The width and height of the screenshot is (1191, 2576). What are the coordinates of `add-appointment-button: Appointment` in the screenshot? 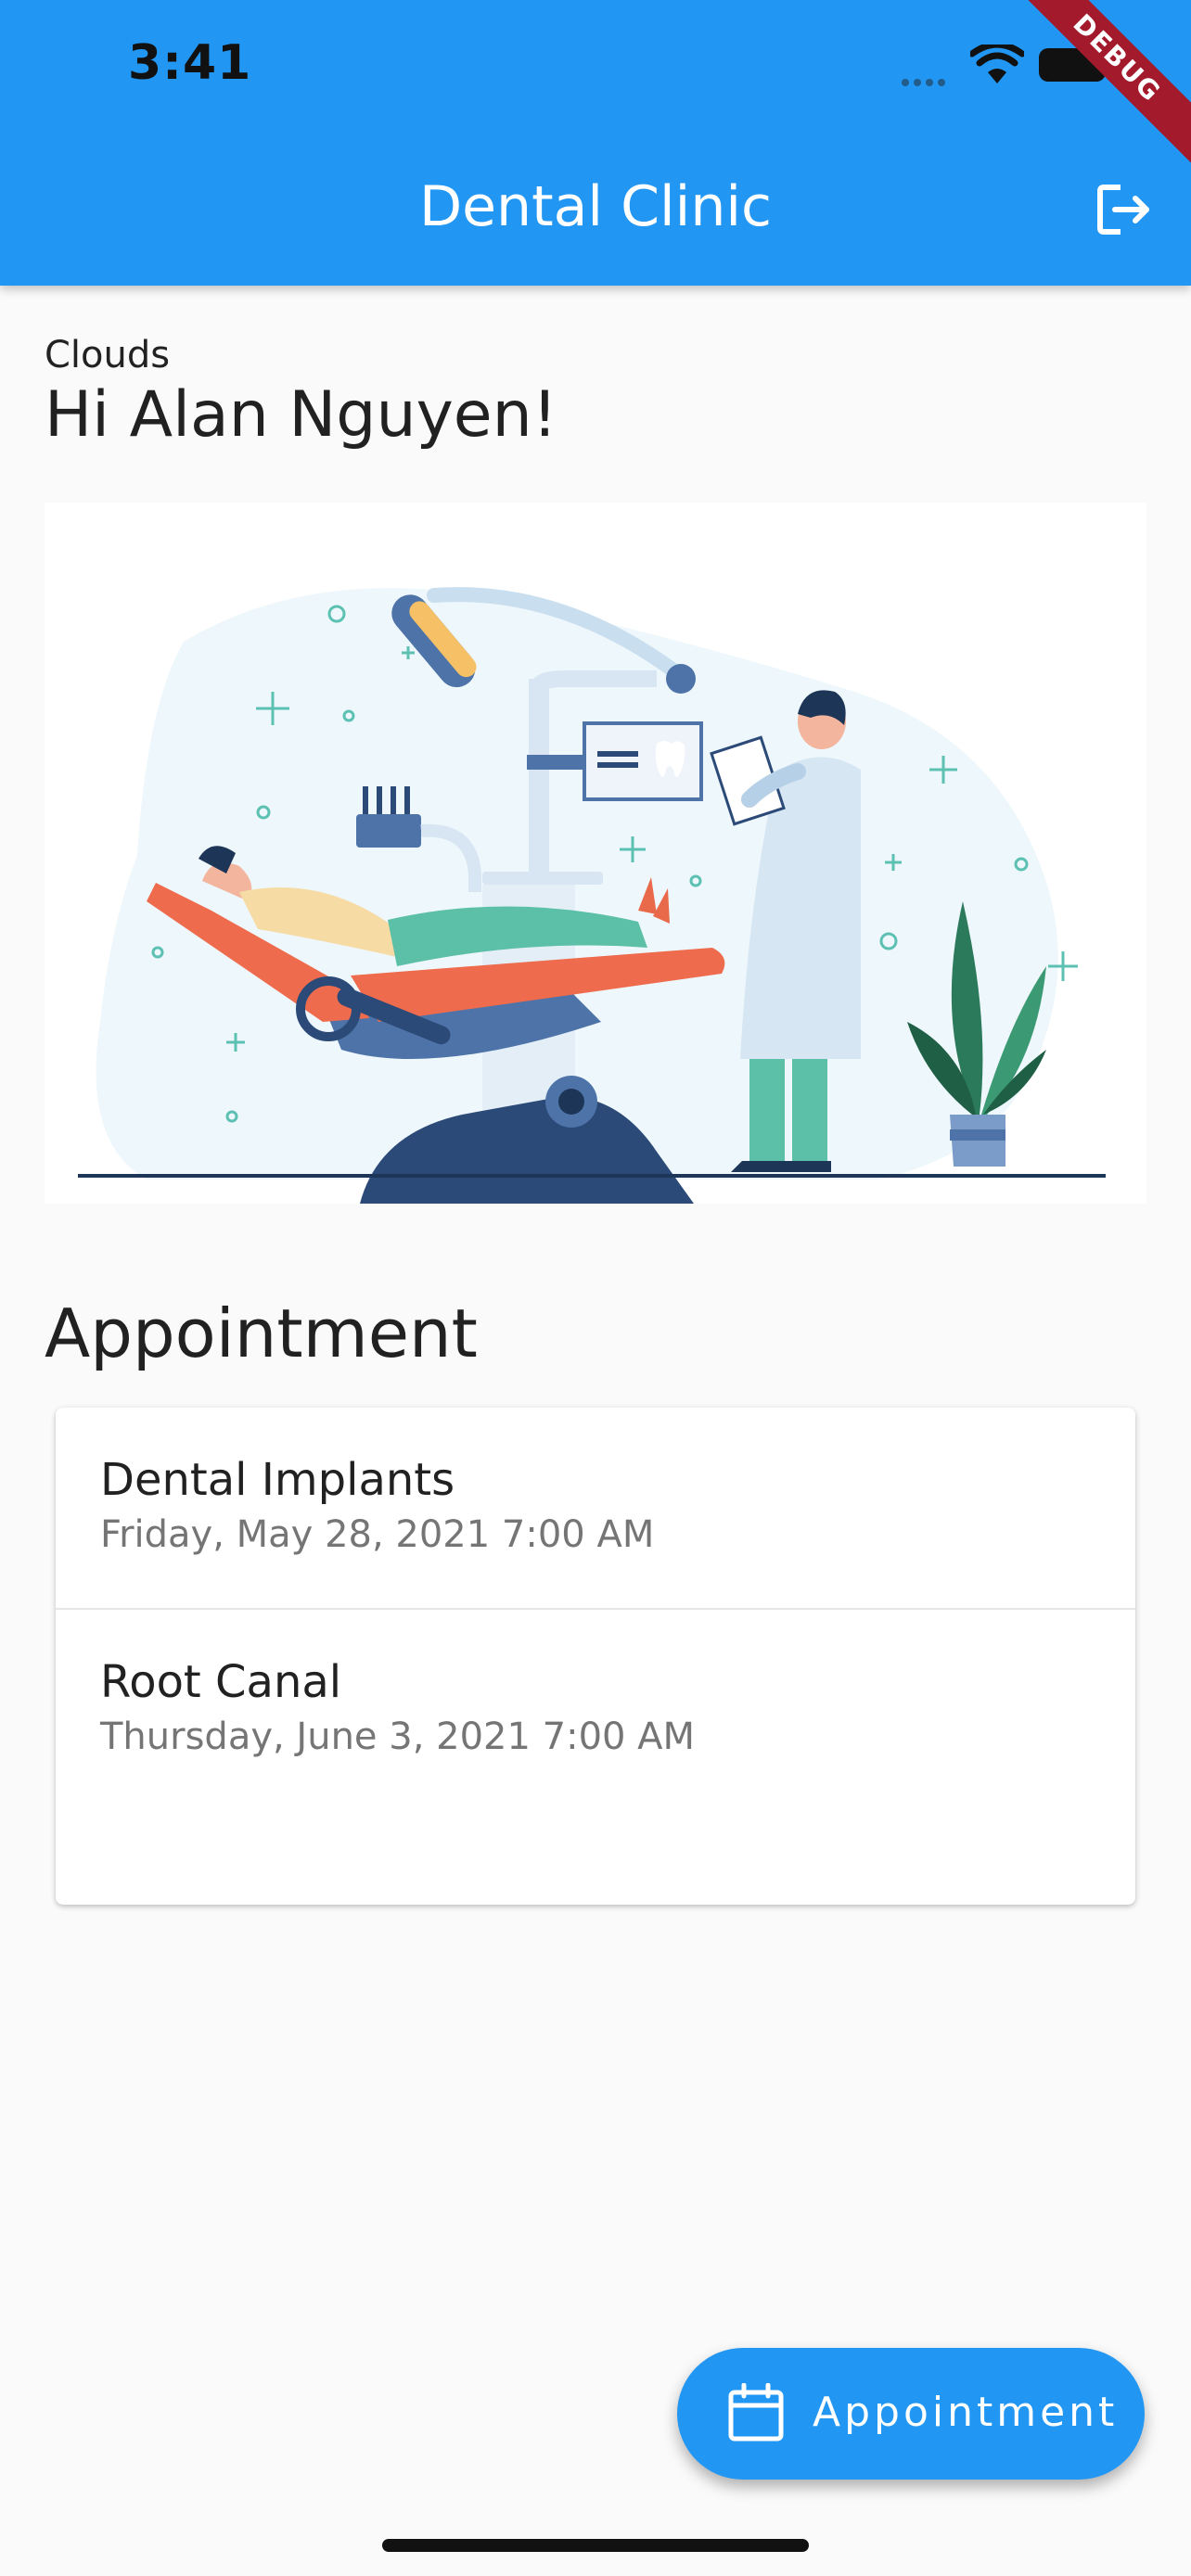 It's located at (911, 2414).